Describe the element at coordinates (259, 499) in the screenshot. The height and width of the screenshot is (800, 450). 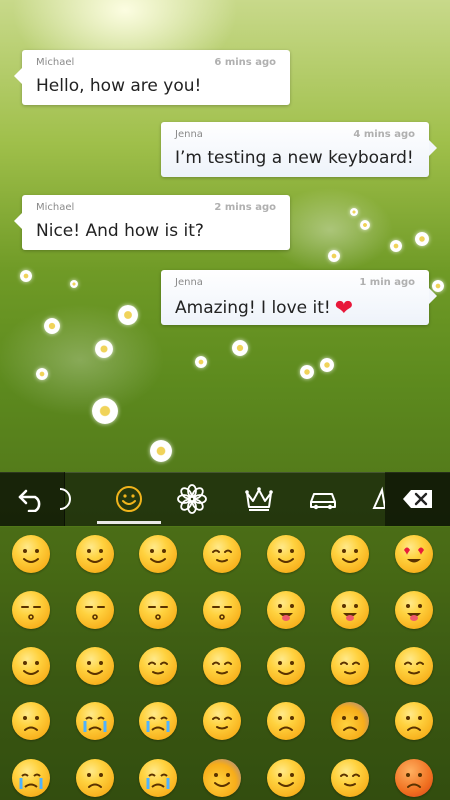
I see `crown-icon` at that location.